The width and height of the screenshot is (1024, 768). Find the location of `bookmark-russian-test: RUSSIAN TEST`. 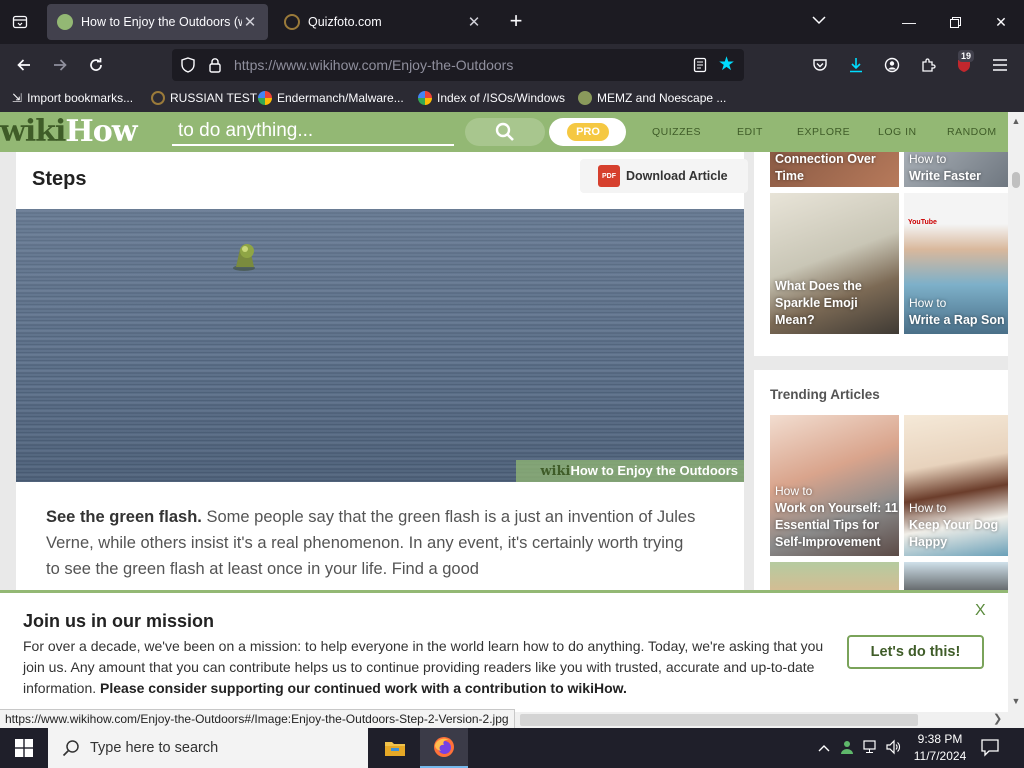

bookmark-russian-test: RUSSIAN TEST is located at coordinates (204, 98).